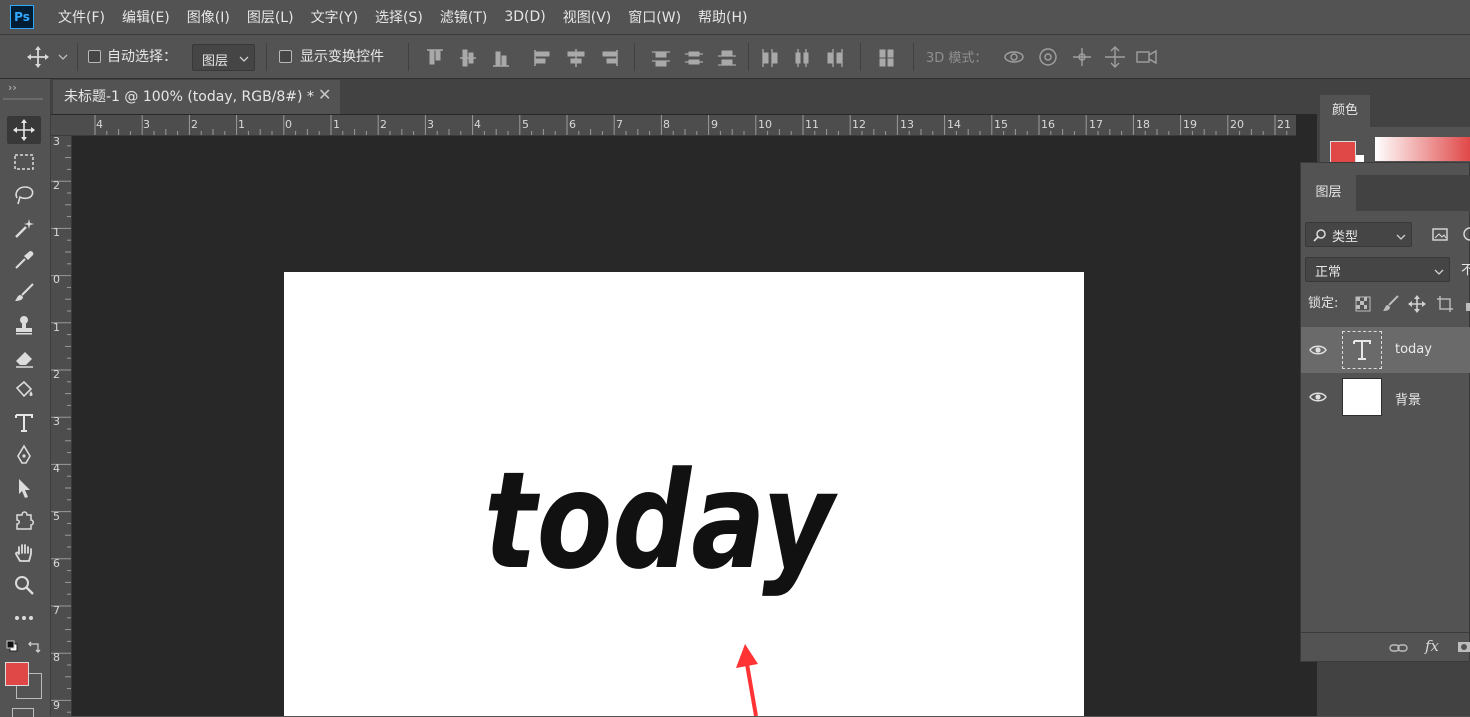 This screenshot has height=717, width=1470. I want to click on custom-shape-tool, so click(24, 520).